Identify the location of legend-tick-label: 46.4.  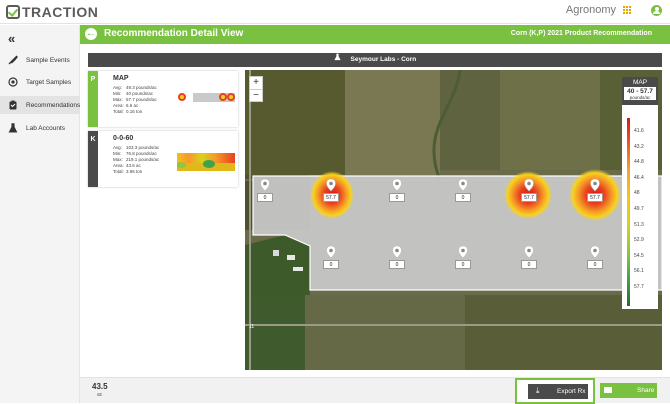
(639, 177).